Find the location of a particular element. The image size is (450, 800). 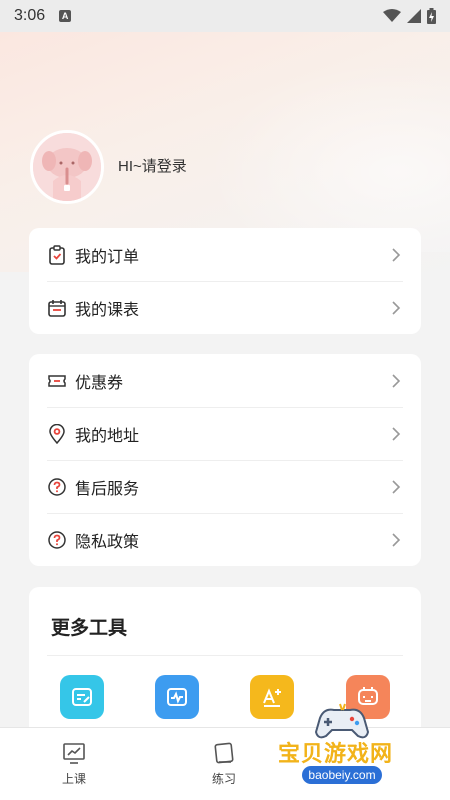

tool-note-button is located at coordinates (82, 697).